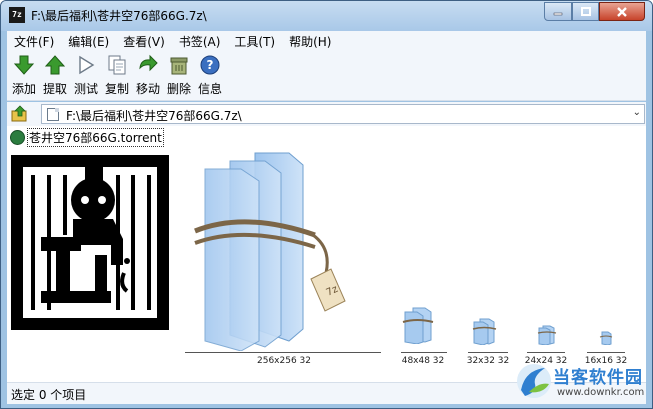 The height and width of the screenshot is (409, 653). What do you see at coordinates (179, 66) in the screenshot?
I see `delete-icon` at bounding box center [179, 66].